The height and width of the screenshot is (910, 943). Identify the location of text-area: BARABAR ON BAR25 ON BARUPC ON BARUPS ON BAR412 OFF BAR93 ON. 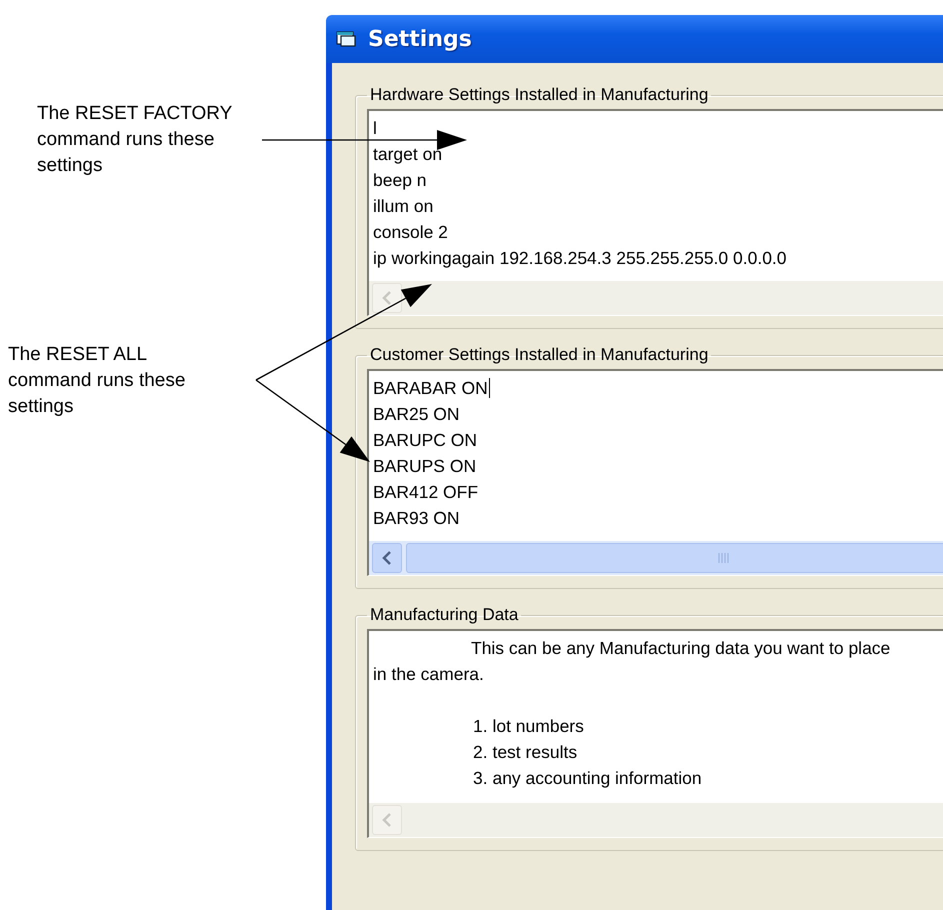
(655, 472).